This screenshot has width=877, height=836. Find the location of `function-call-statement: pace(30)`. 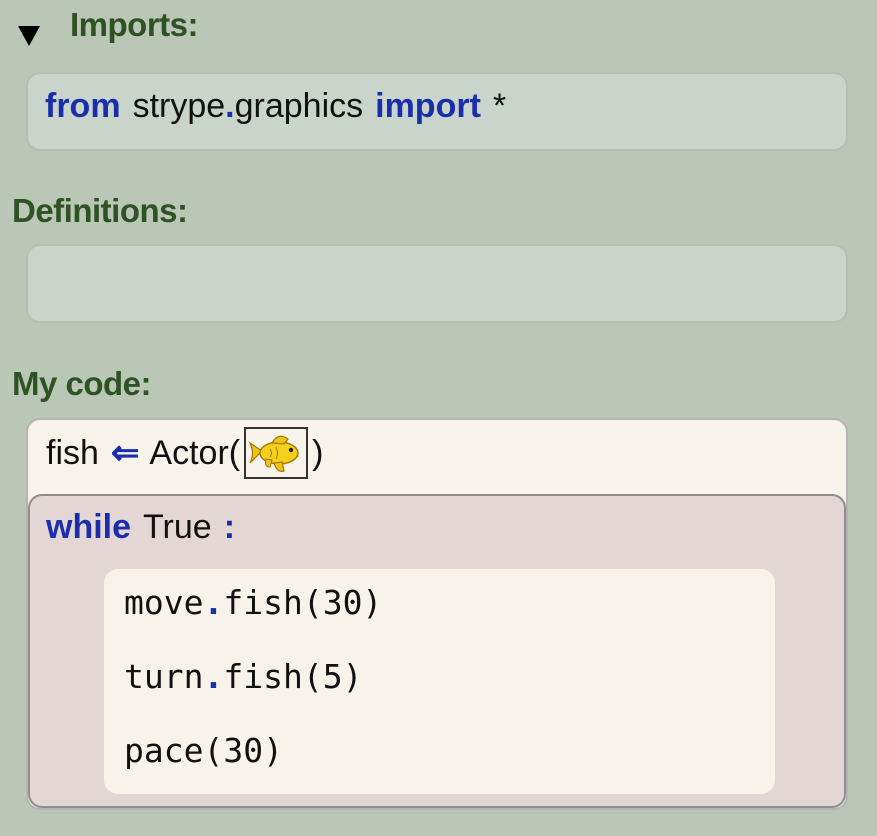

function-call-statement: pace(30) is located at coordinates (203, 750).